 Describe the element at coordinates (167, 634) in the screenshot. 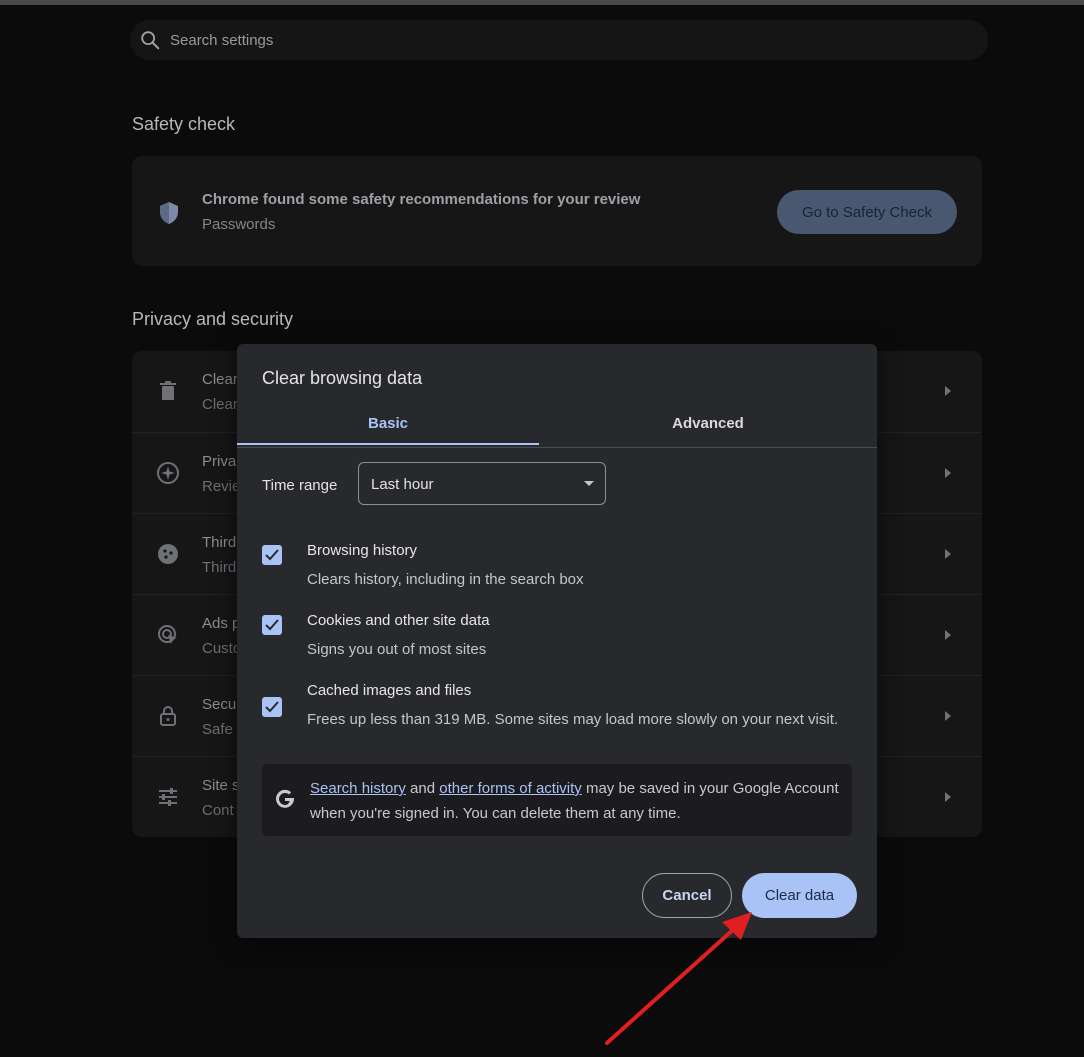

I see `ads-icon` at that location.